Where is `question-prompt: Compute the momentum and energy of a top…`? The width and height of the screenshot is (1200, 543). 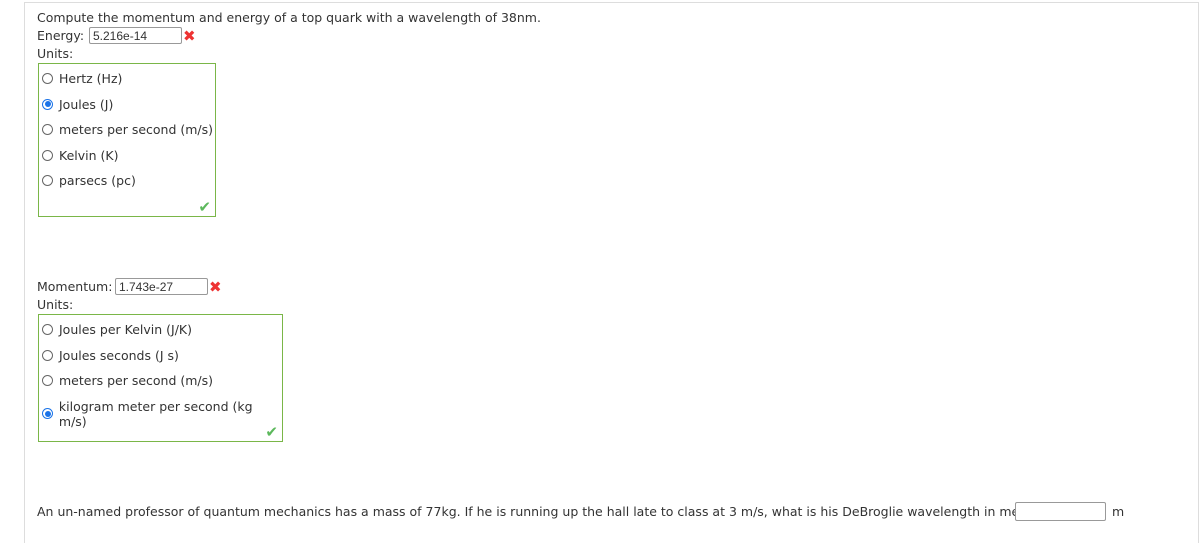 question-prompt: Compute the momentum and energy of a top… is located at coordinates (289, 17).